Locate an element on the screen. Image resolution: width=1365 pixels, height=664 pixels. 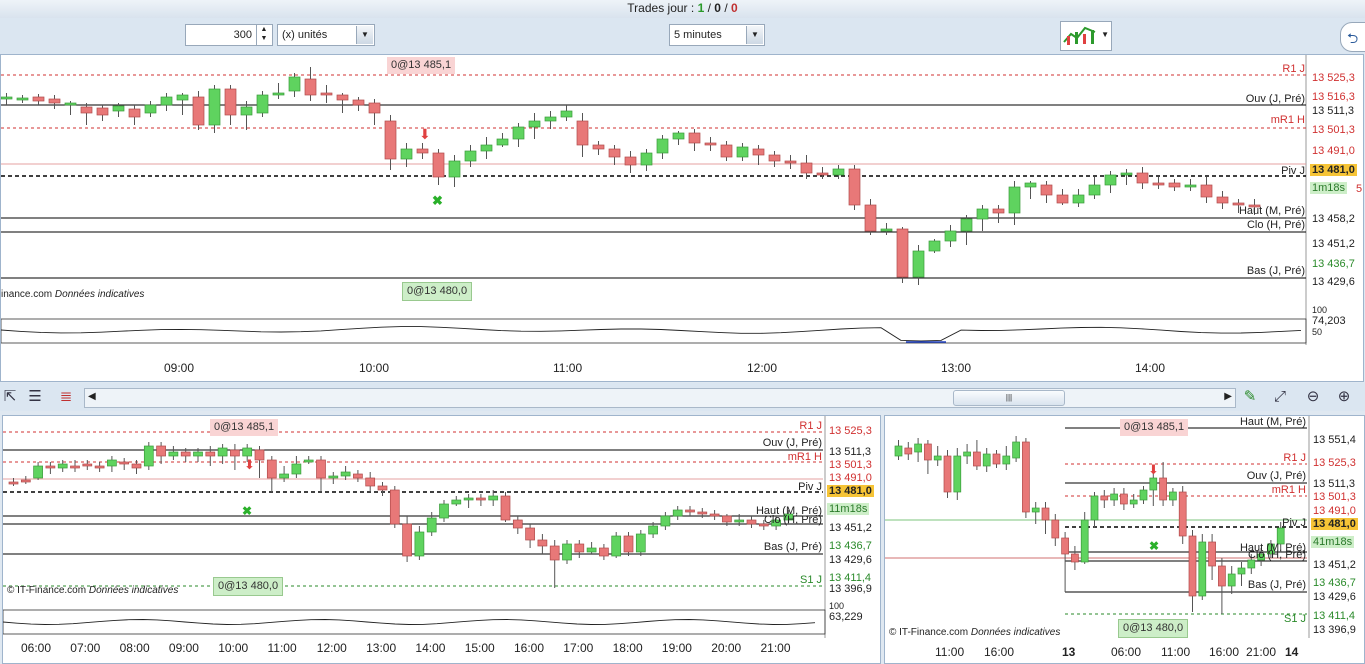
x-axis-label: 08:00 is located at coordinates (134, 648).